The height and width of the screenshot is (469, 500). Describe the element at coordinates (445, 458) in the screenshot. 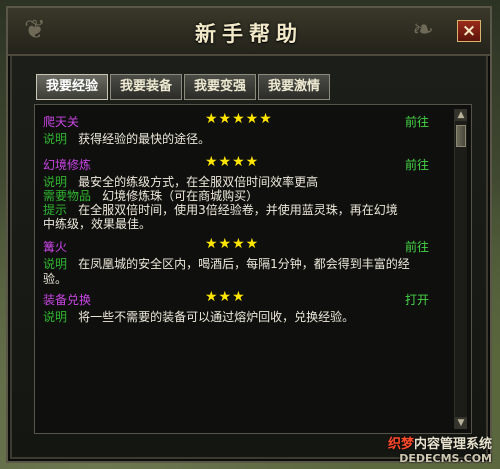

I see `watermark-line2: DEDECMS.COM` at that location.